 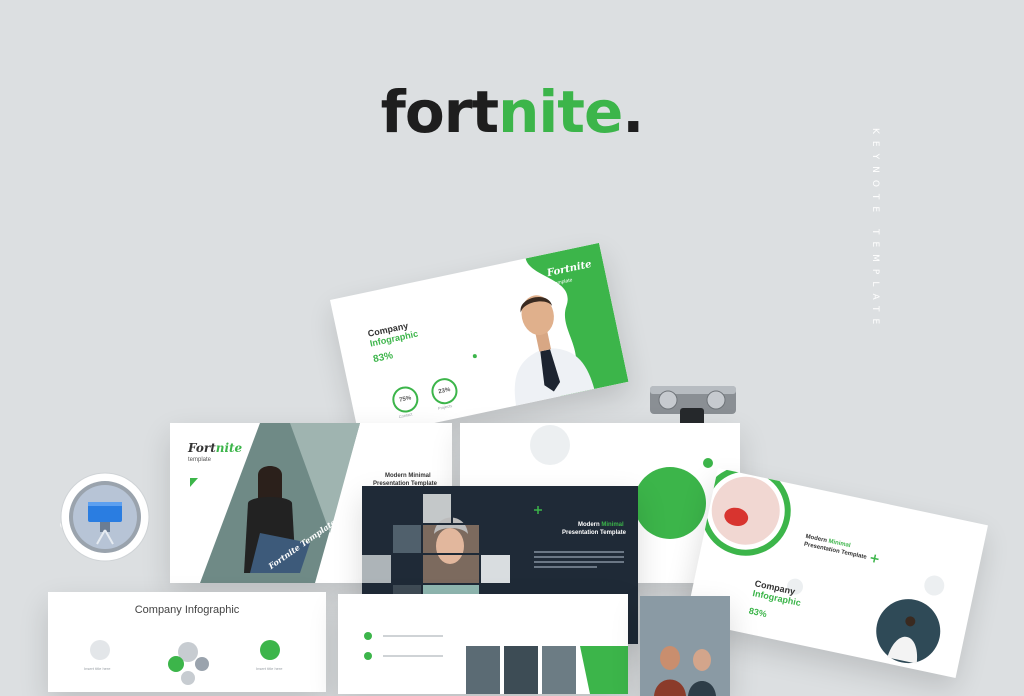 What do you see at coordinates (269, 668) in the screenshot?
I see `bottom-left-slide-right-label: Insert title here` at bounding box center [269, 668].